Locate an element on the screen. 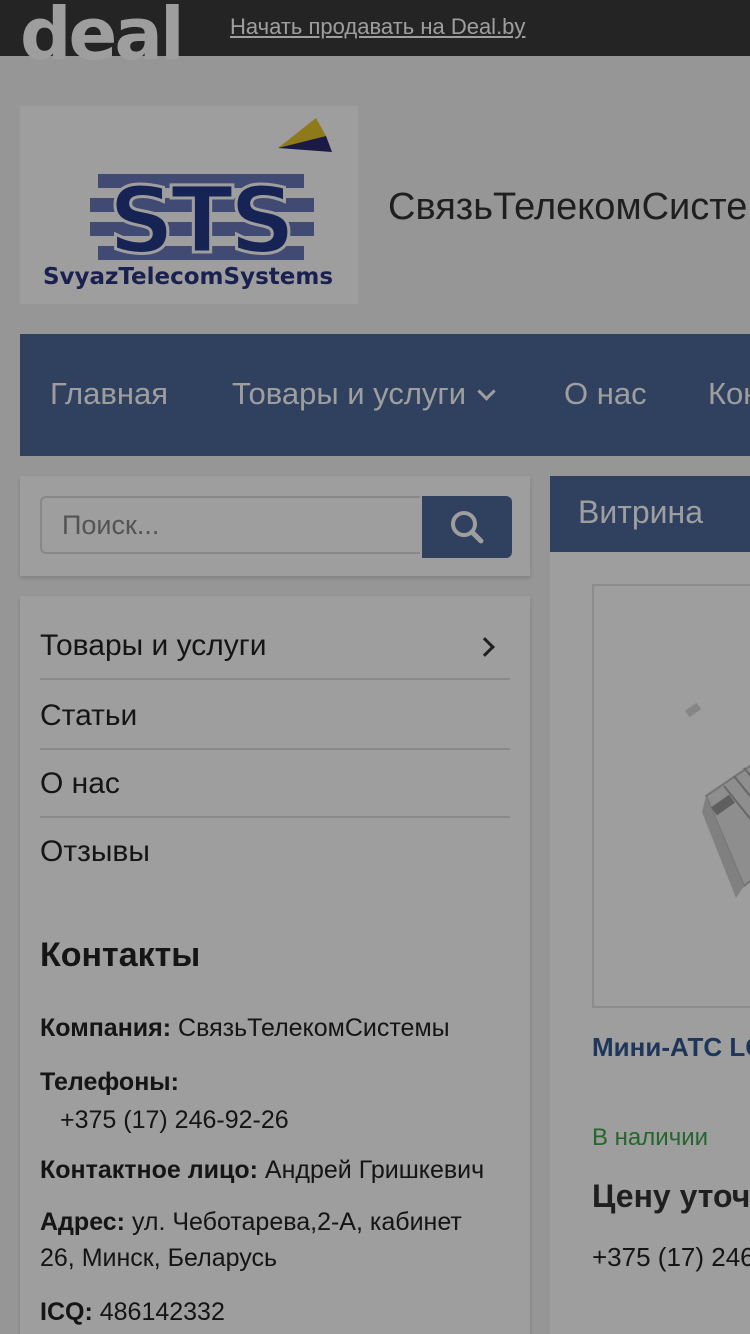 This screenshot has height=1334, width=750. contact-company: Компания: СвязьТелекомСистемы is located at coordinates (280, 1028).